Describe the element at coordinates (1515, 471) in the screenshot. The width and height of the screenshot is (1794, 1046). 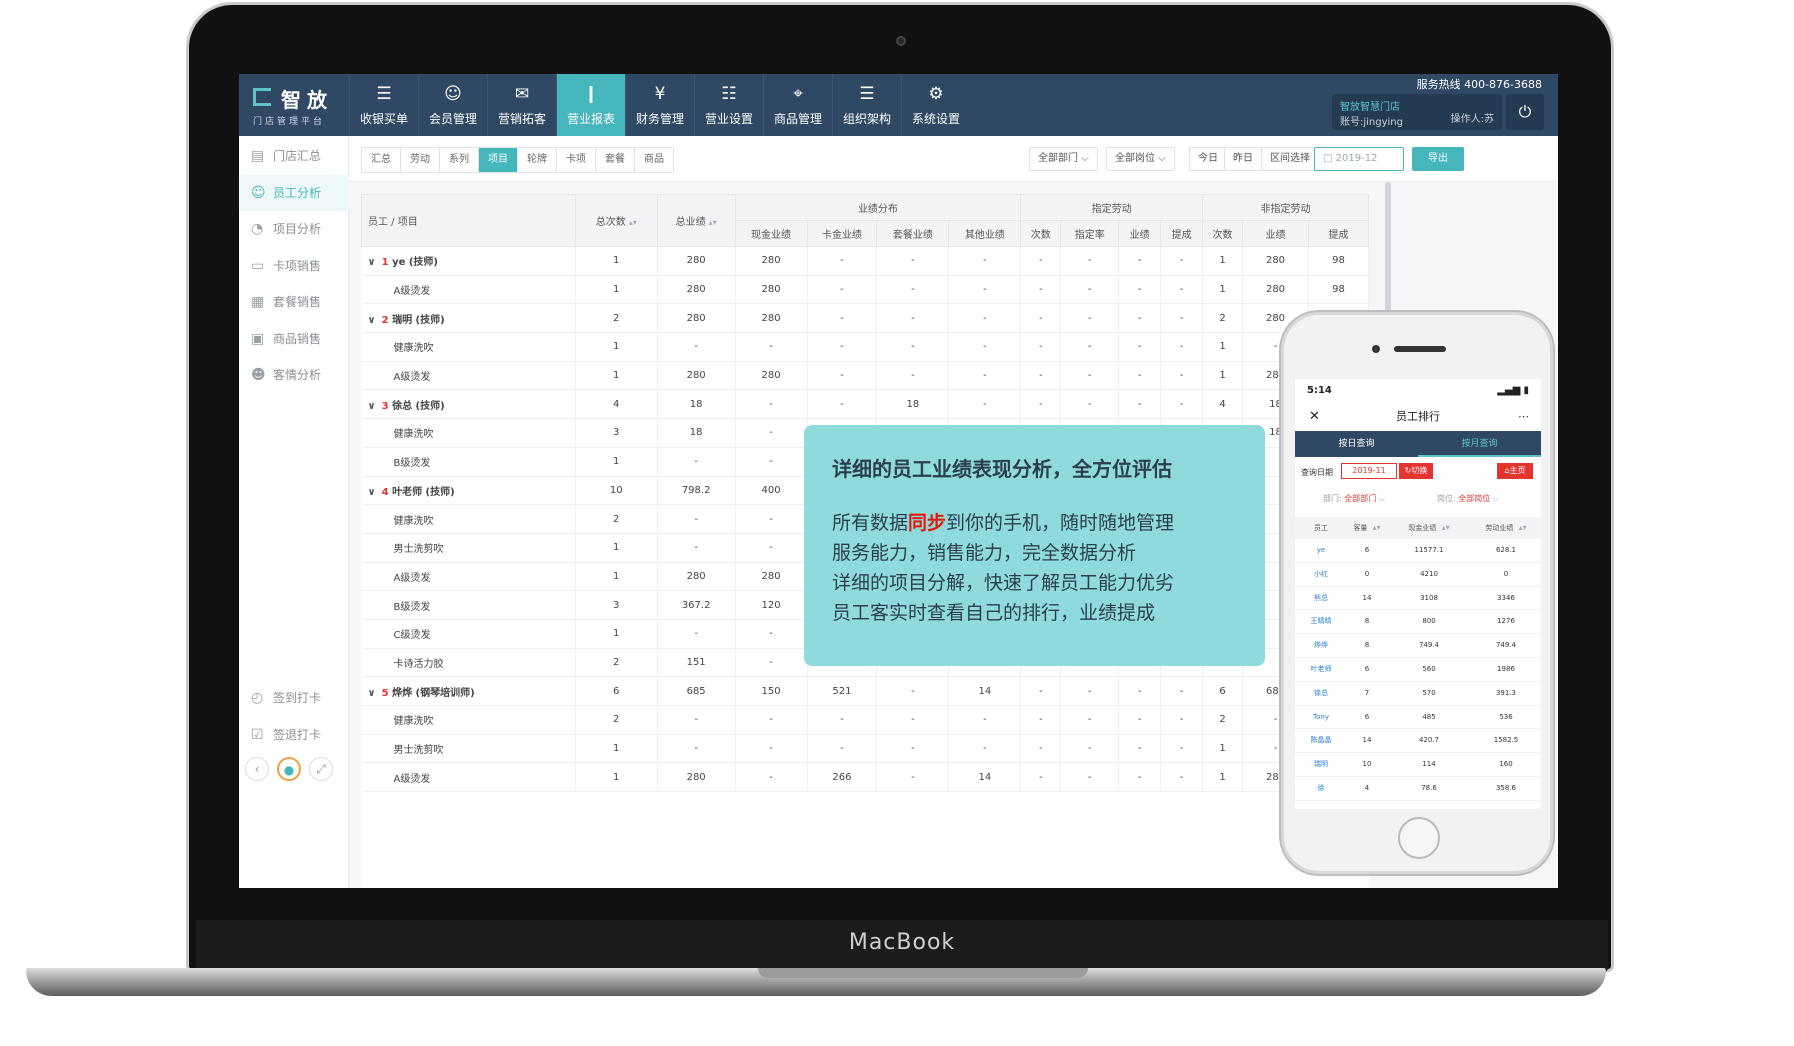
I see `home-button: ⌂主页` at that location.